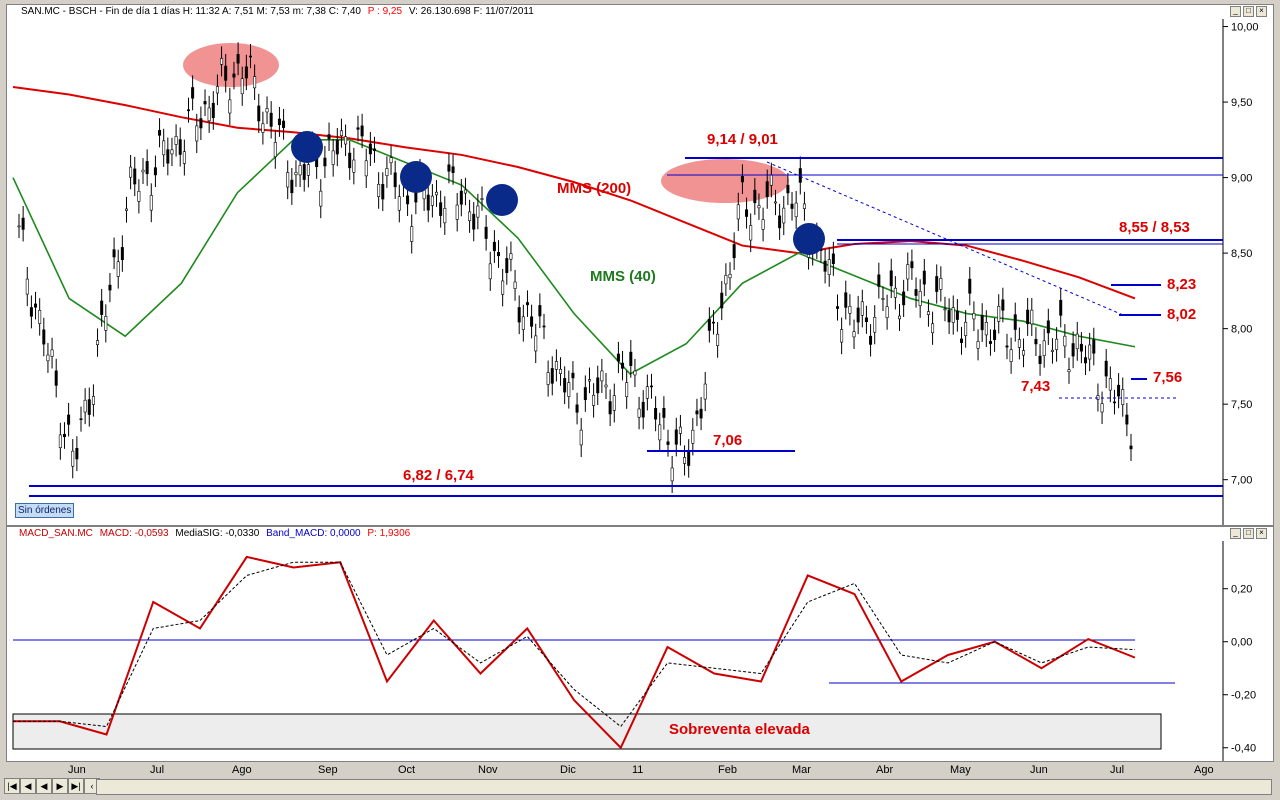 The image size is (1280, 800). Describe the element at coordinates (1241, 405) in the screenshot. I see `y-tick-label: 7,50` at that location.